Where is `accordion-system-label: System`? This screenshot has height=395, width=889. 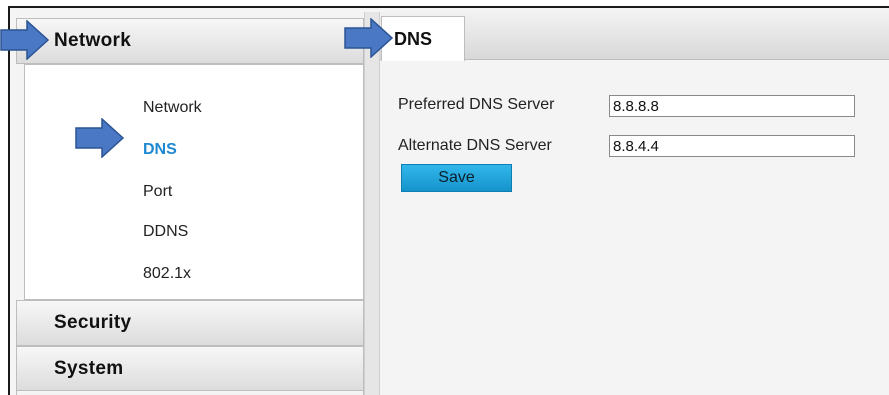 accordion-system-label: System is located at coordinates (89, 368).